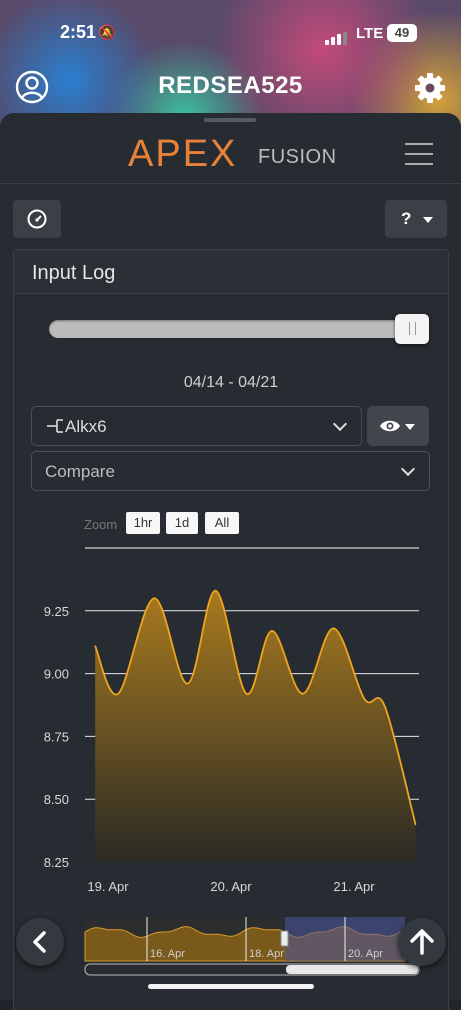 The height and width of the screenshot is (1010, 461). What do you see at coordinates (416, 219) in the screenshot?
I see `help-dropdown-button: ?` at bounding box center [416, 219].